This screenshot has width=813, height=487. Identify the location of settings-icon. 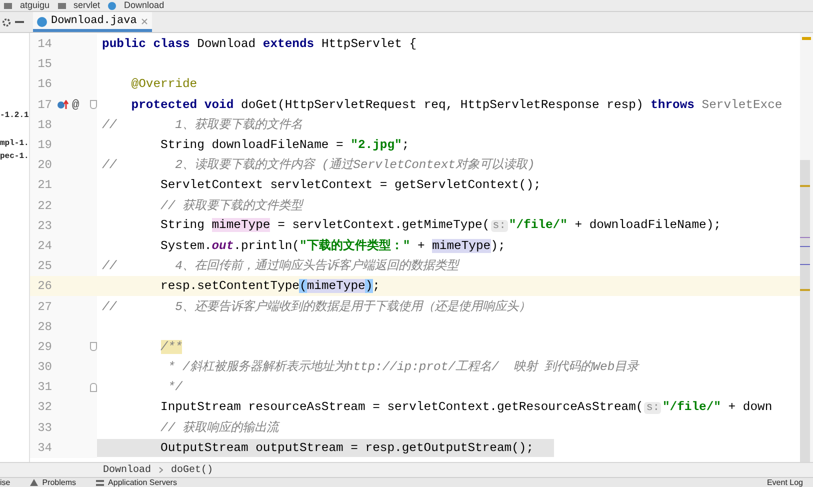
(6, 22).